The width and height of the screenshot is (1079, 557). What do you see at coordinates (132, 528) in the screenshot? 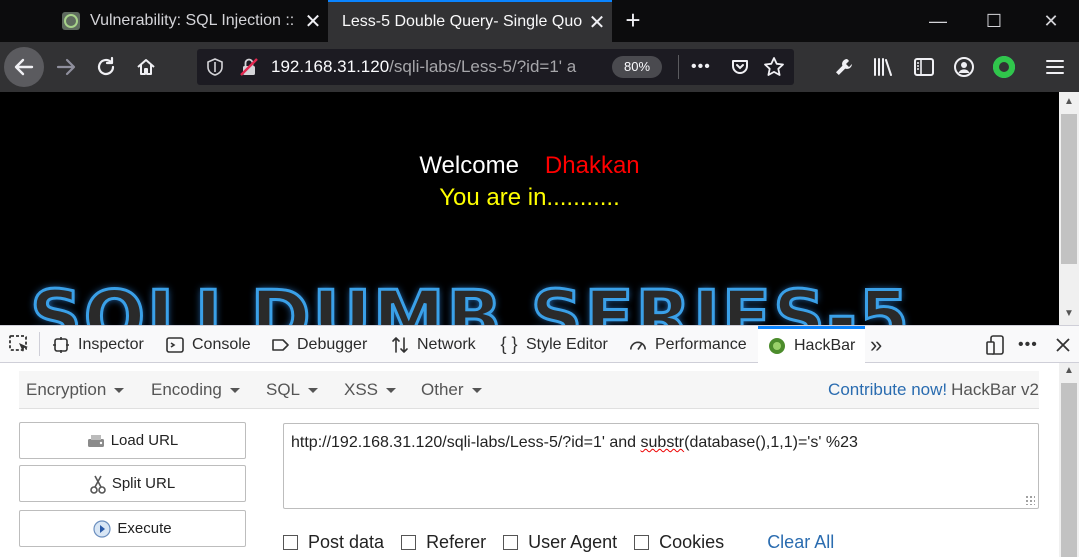
I see `execute-button: Execute` at bounding box center [132, 528].